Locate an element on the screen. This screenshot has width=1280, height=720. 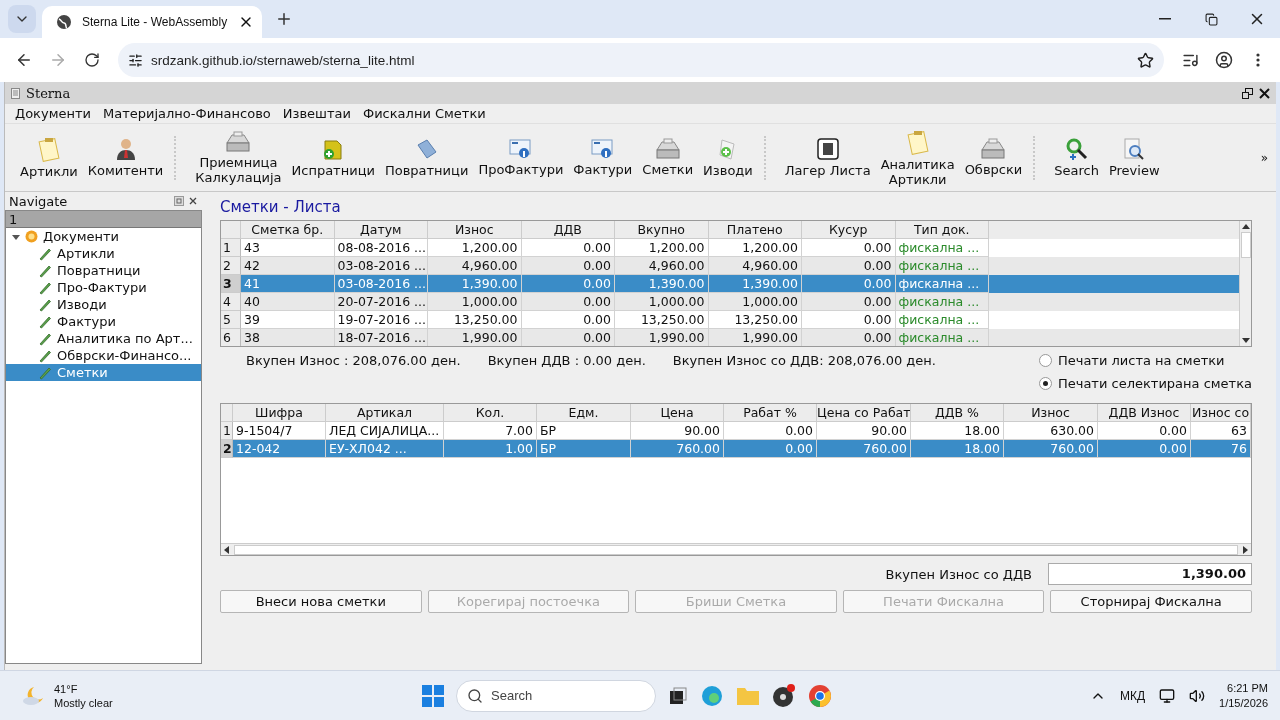
site-info-icon is located at coordinates (135, 60).